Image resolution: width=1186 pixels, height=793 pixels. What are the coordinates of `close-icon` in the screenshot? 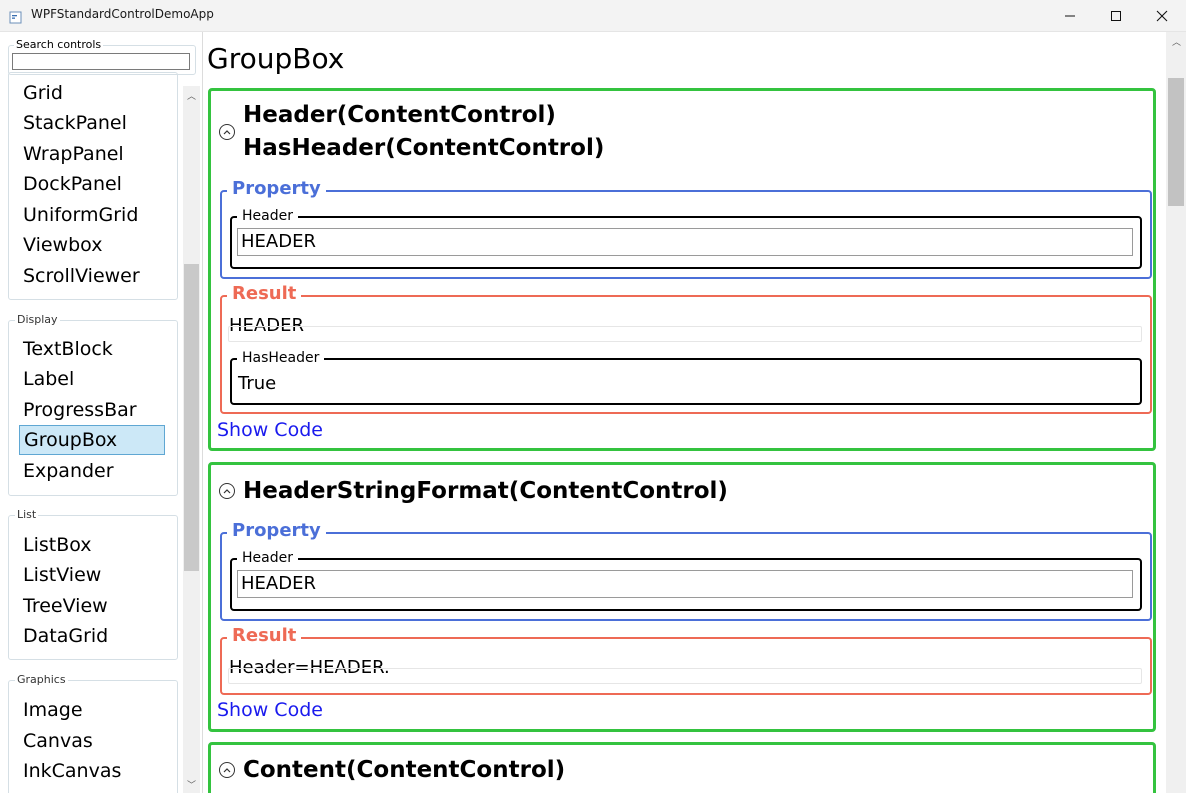 It's located at (1162, 16).